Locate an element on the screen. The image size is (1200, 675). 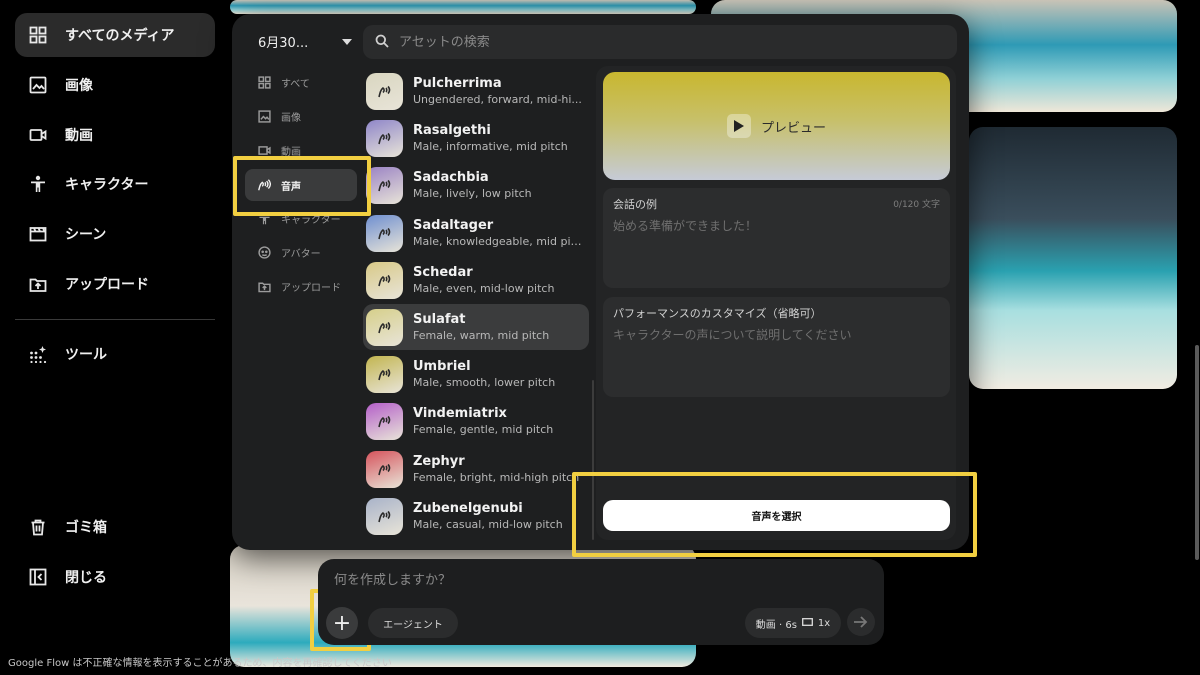
category-voice: 音声 is located at coordinates (301, 185).